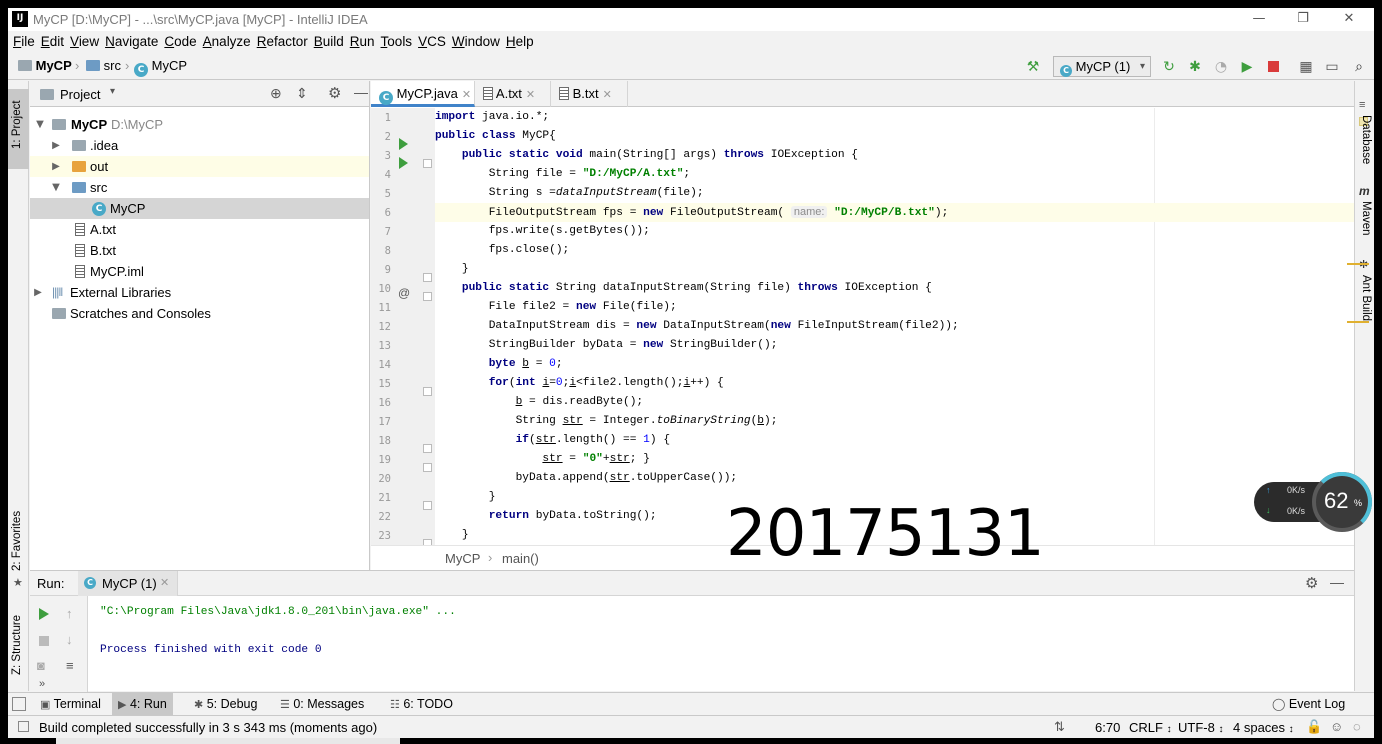 The image size is (1382, 744). What do you see at coordinates (1200, 727) in the screenshot?
I see `encoding-select: UTF-8 ↕` at bounding box center [1200, 727].